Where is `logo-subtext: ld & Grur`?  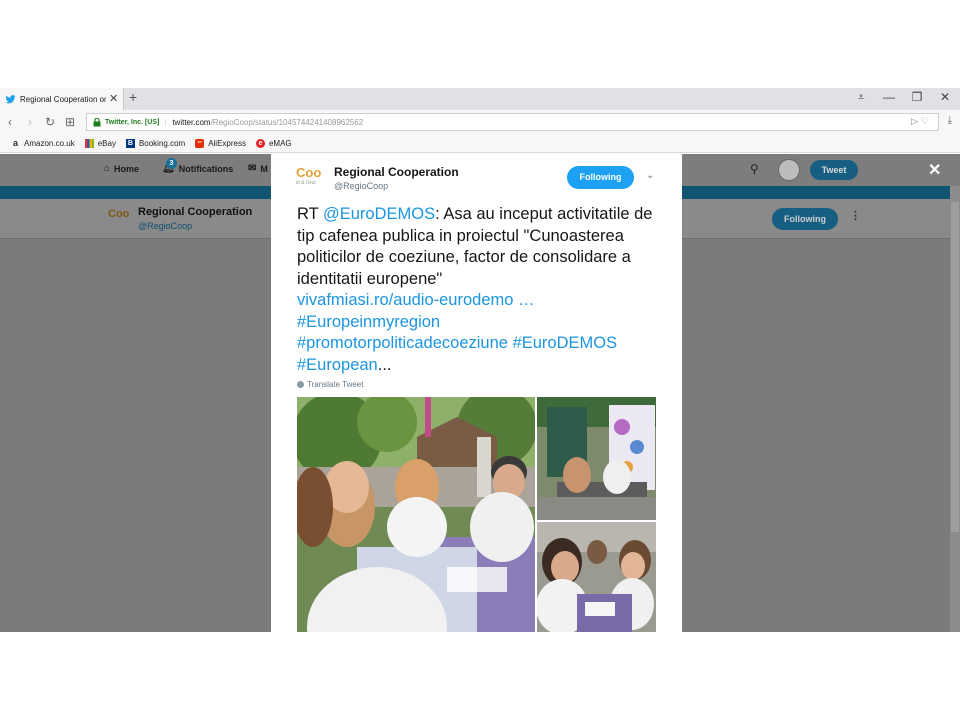
logo-subtext: ld & Grur is located at coordinates (306, 183).